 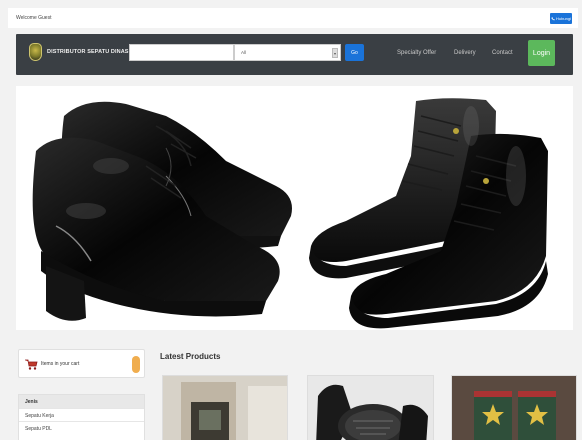 I want to click on top-action-button: Hubungi, so click(x=561, y=18).